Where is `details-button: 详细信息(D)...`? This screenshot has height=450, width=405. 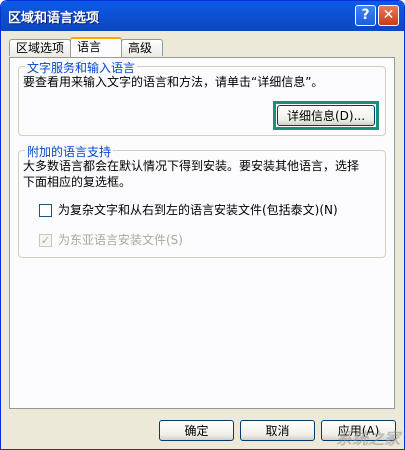 details-button: 详细信息(D)... is located at coordinates (326, 115).